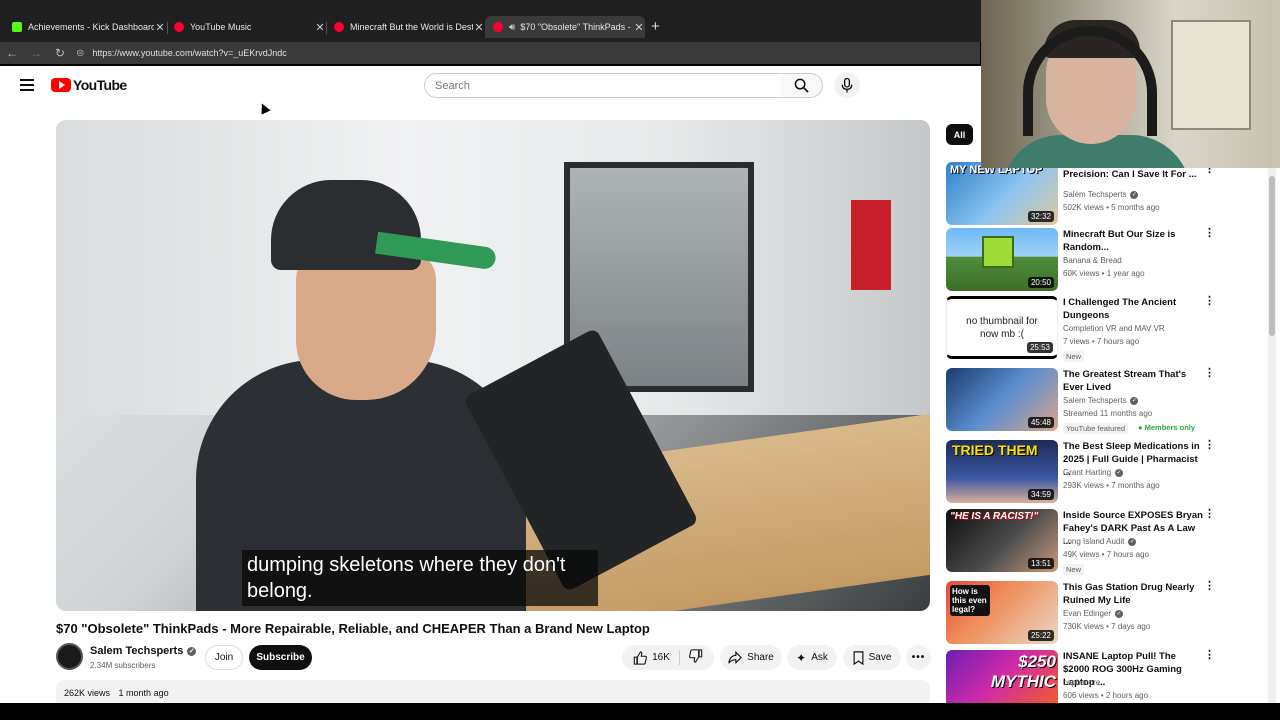 This screenshot has height=720, width=1280. I want to click on browser-tab-youtube-music: YouTube Music ✕, so click(246, 27).